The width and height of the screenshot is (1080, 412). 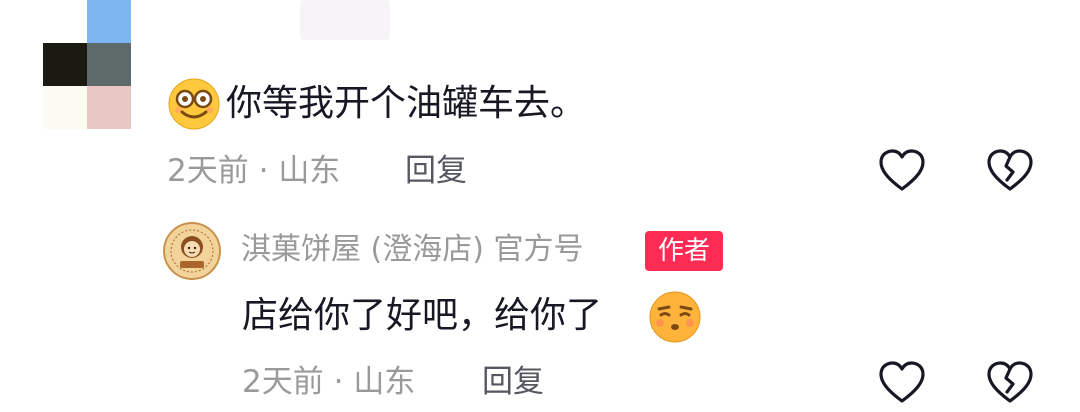 I want to click on comment-time: 2天前, so click(x=208, y=171).